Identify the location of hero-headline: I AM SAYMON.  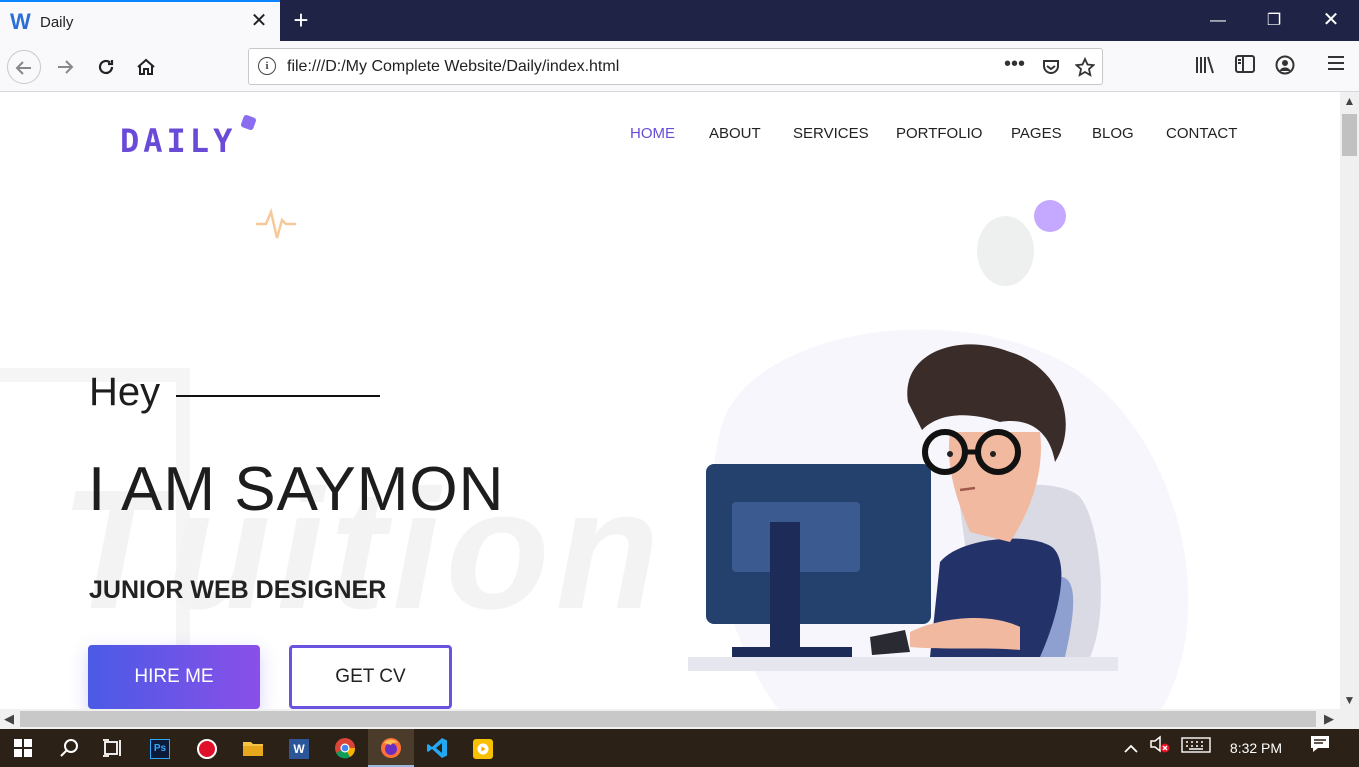
(296, 489).